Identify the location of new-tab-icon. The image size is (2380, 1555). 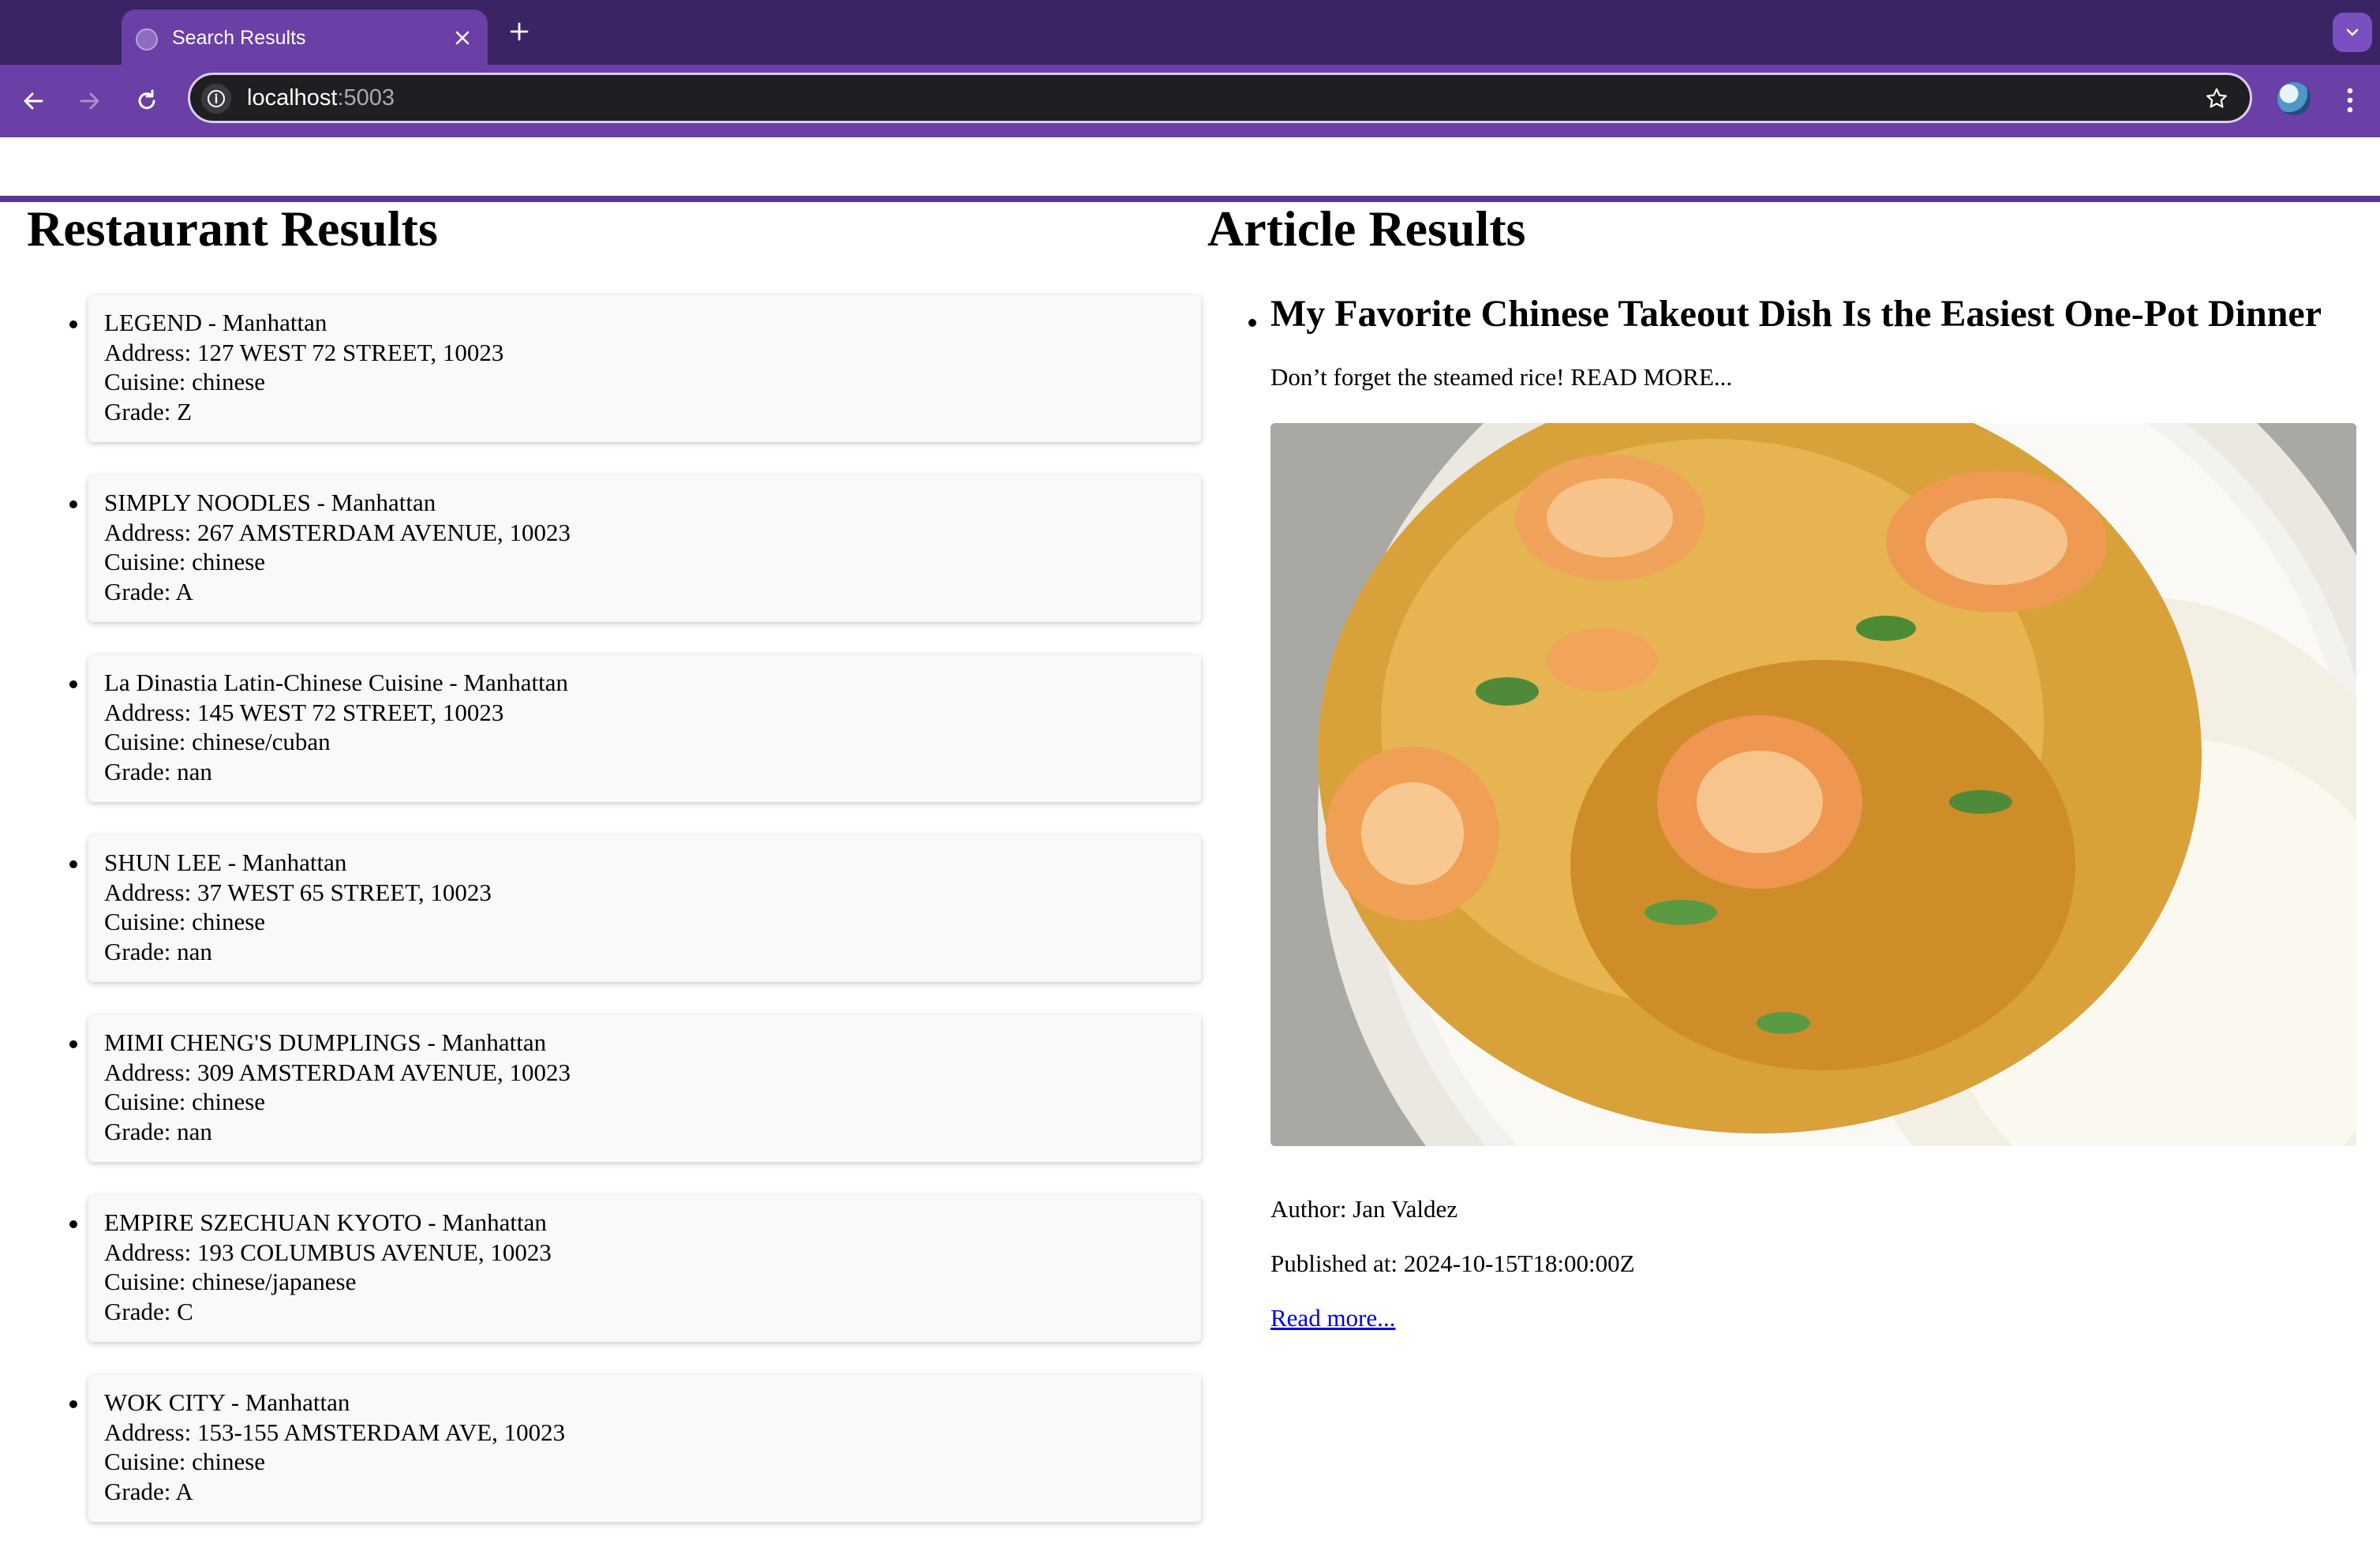
(519, 31).